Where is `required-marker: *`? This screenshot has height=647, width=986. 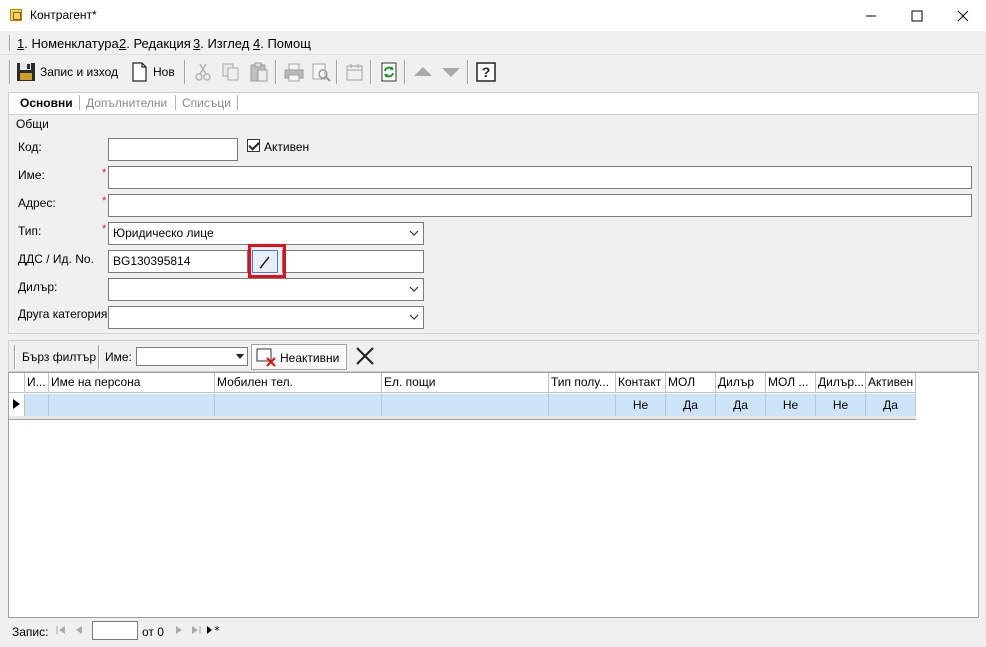
required-marker: * is located at coordinates (104, 201).